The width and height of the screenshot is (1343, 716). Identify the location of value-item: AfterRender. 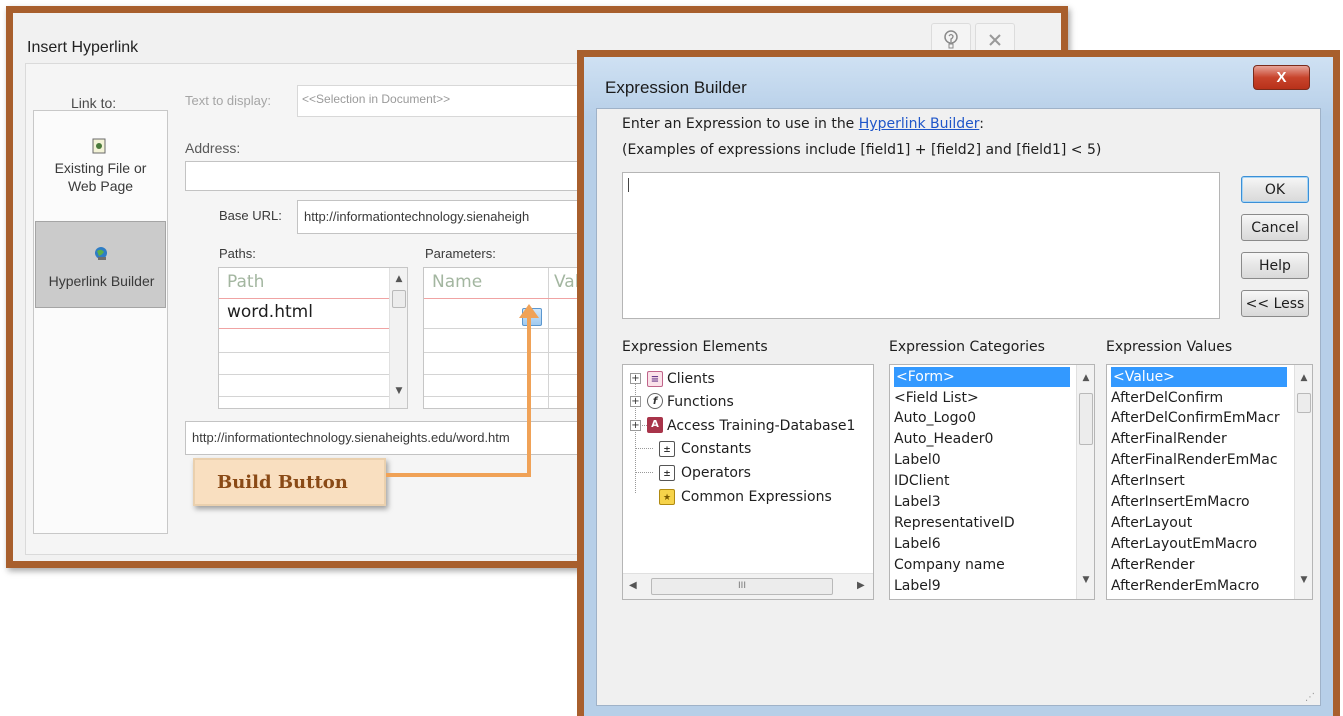
(1152, 565).